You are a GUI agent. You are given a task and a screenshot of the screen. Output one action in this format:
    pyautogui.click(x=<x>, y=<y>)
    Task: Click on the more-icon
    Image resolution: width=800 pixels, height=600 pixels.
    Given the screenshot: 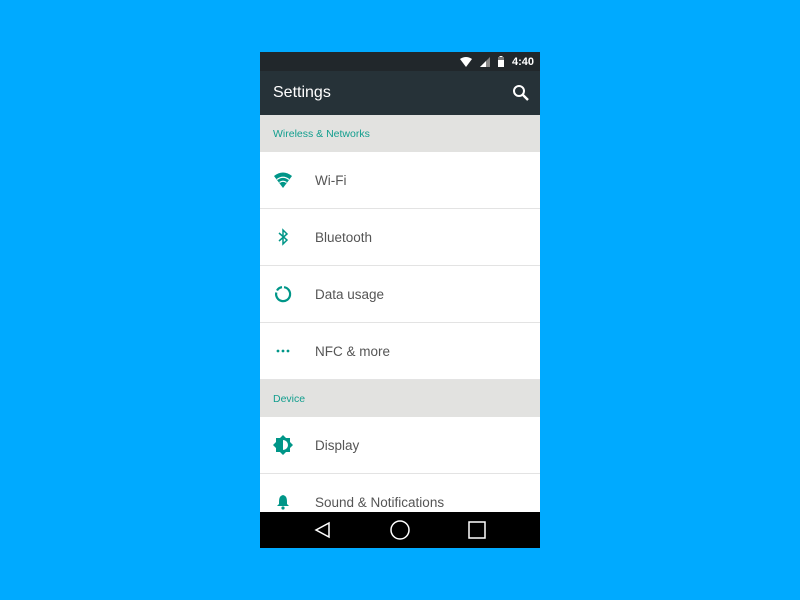 What is the action you would take?
    pyautogui.click(x=282, y=351)
    